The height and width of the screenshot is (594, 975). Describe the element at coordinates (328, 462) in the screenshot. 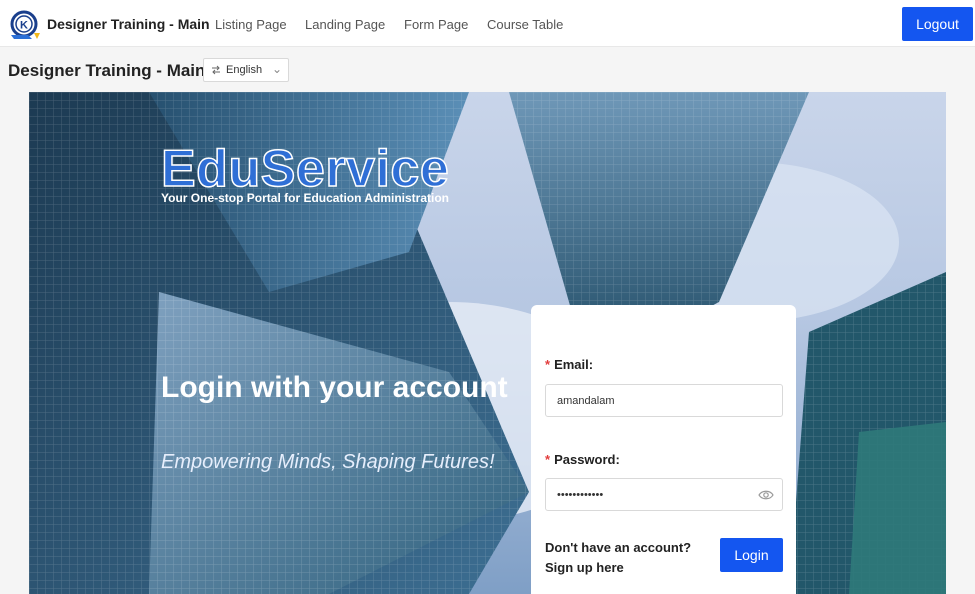

I see `slogan: Empowering Minds, Shaping Futures!` at that location.